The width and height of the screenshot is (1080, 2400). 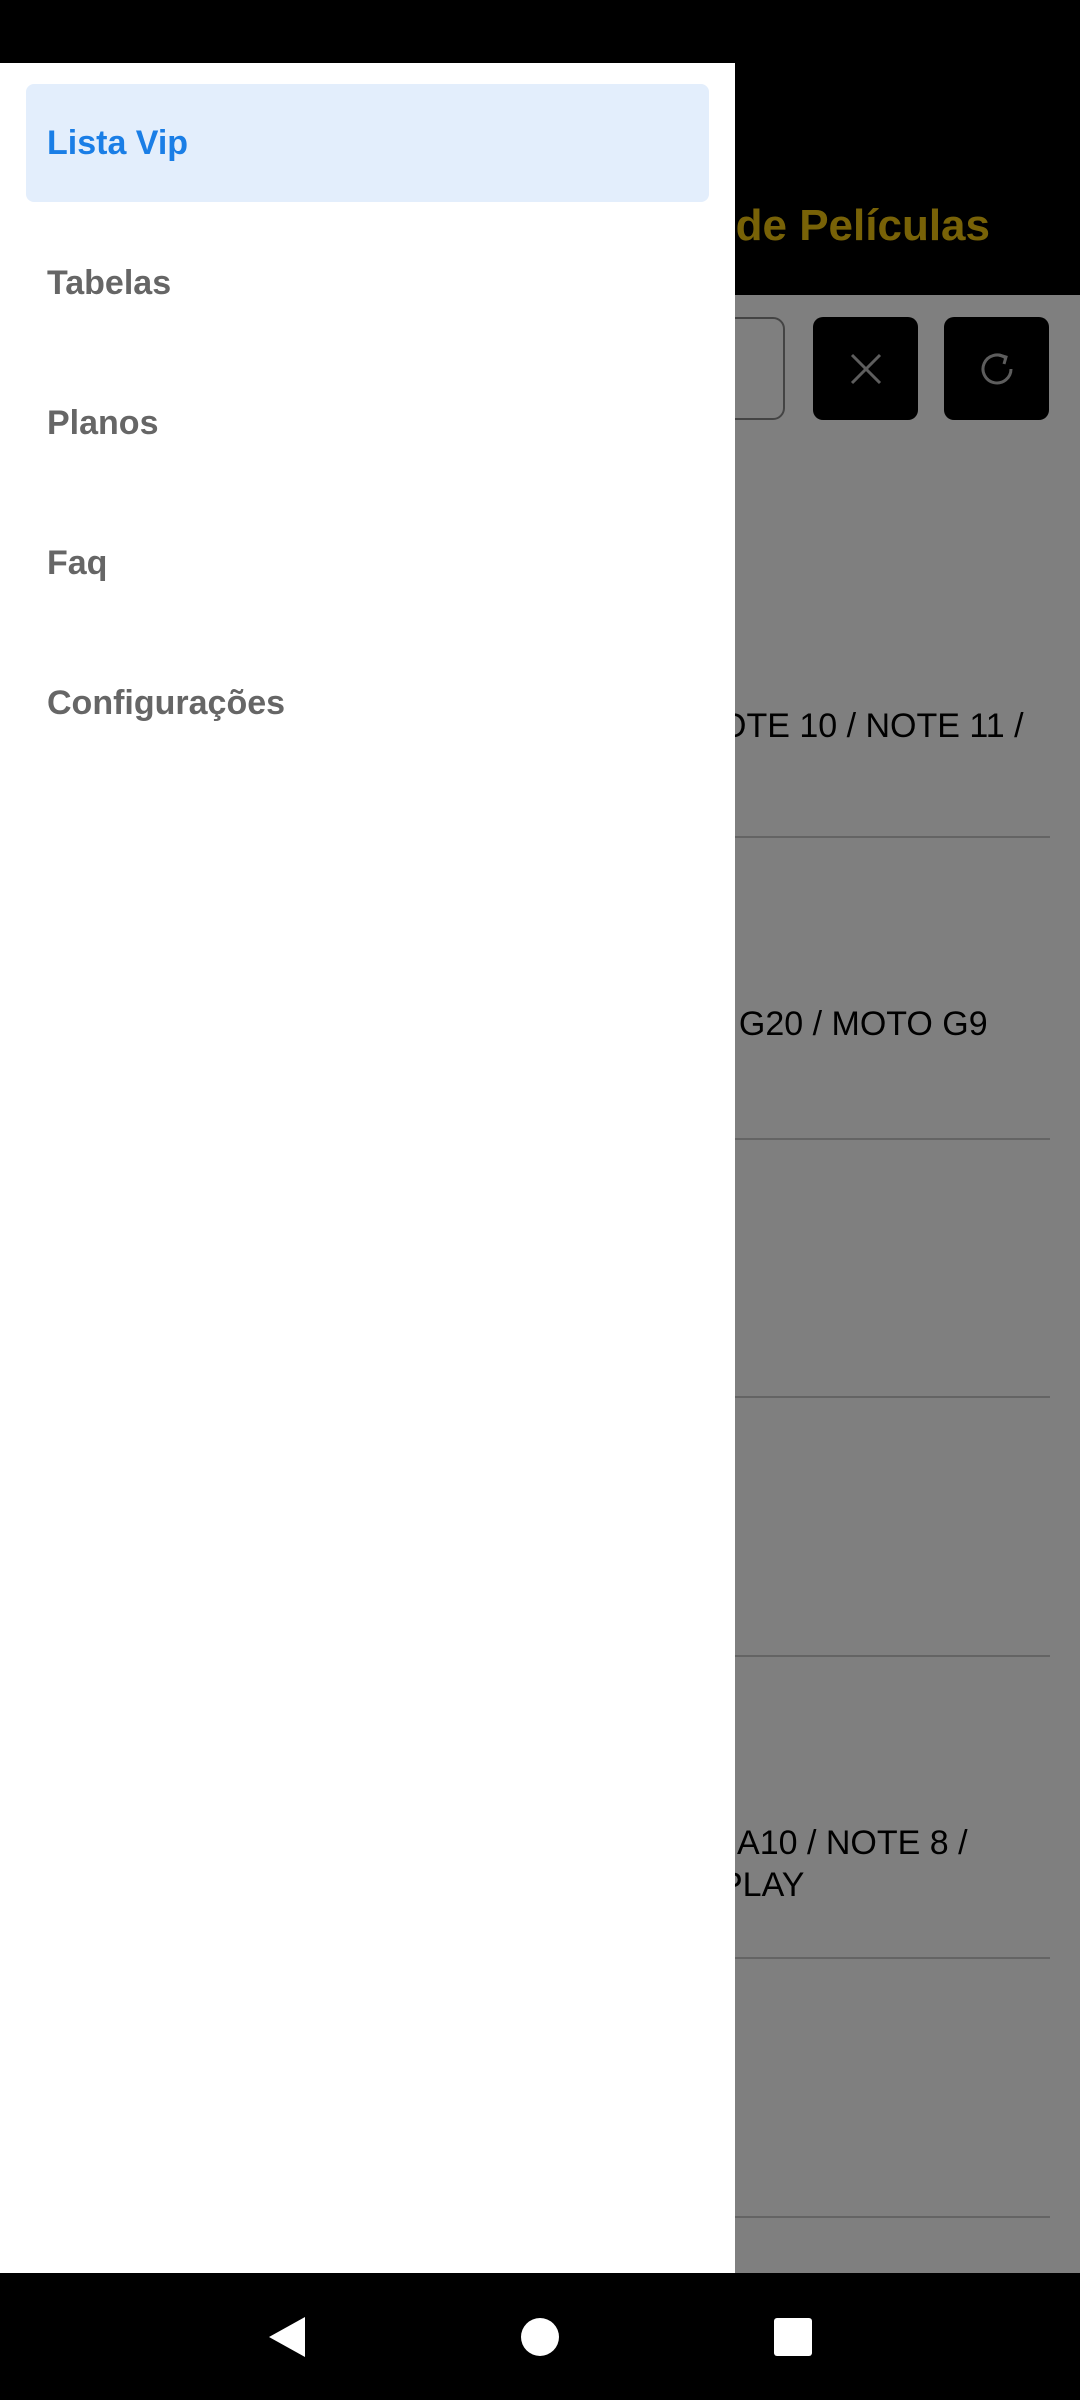 I want to click on drawer-item-label: Configurações, so click(x=166, y=702).